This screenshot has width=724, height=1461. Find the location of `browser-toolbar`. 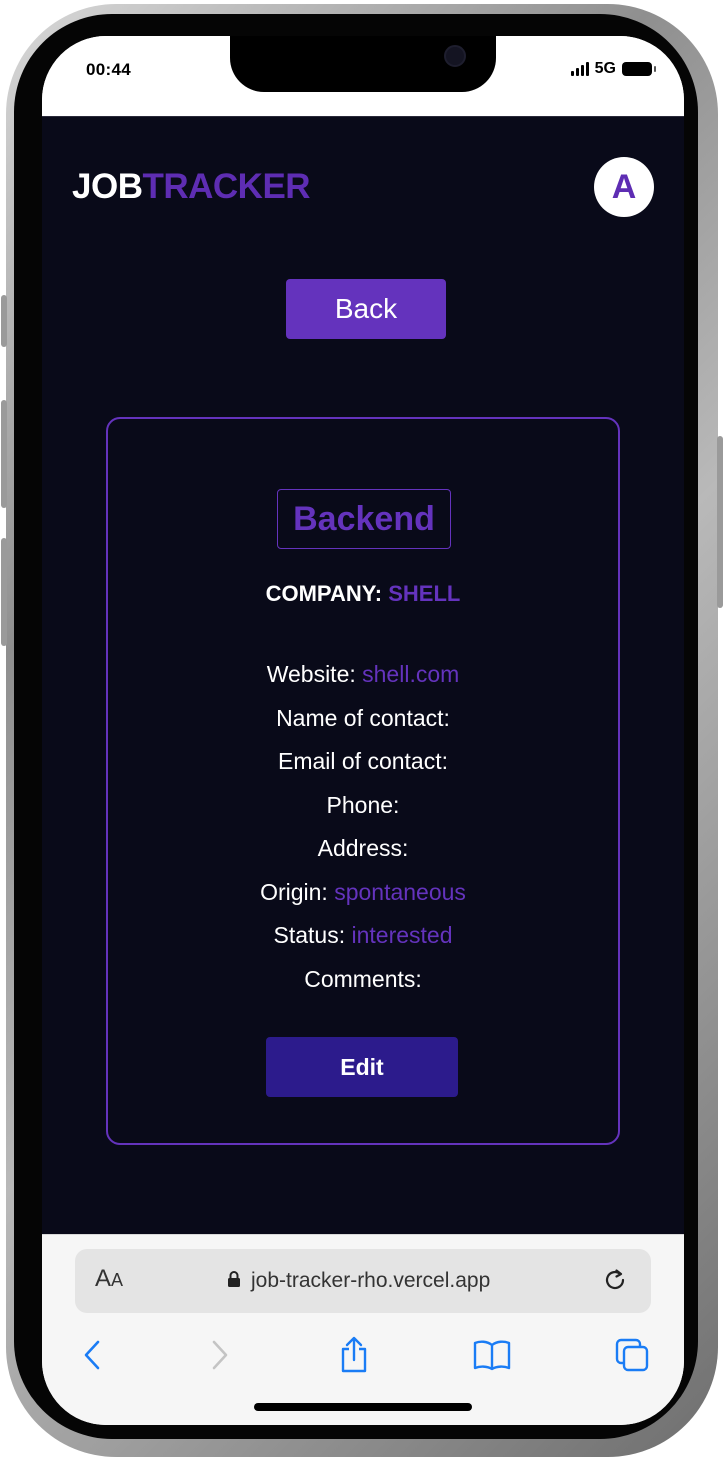

browser-toolbar is located at coordinates (363, 1355).